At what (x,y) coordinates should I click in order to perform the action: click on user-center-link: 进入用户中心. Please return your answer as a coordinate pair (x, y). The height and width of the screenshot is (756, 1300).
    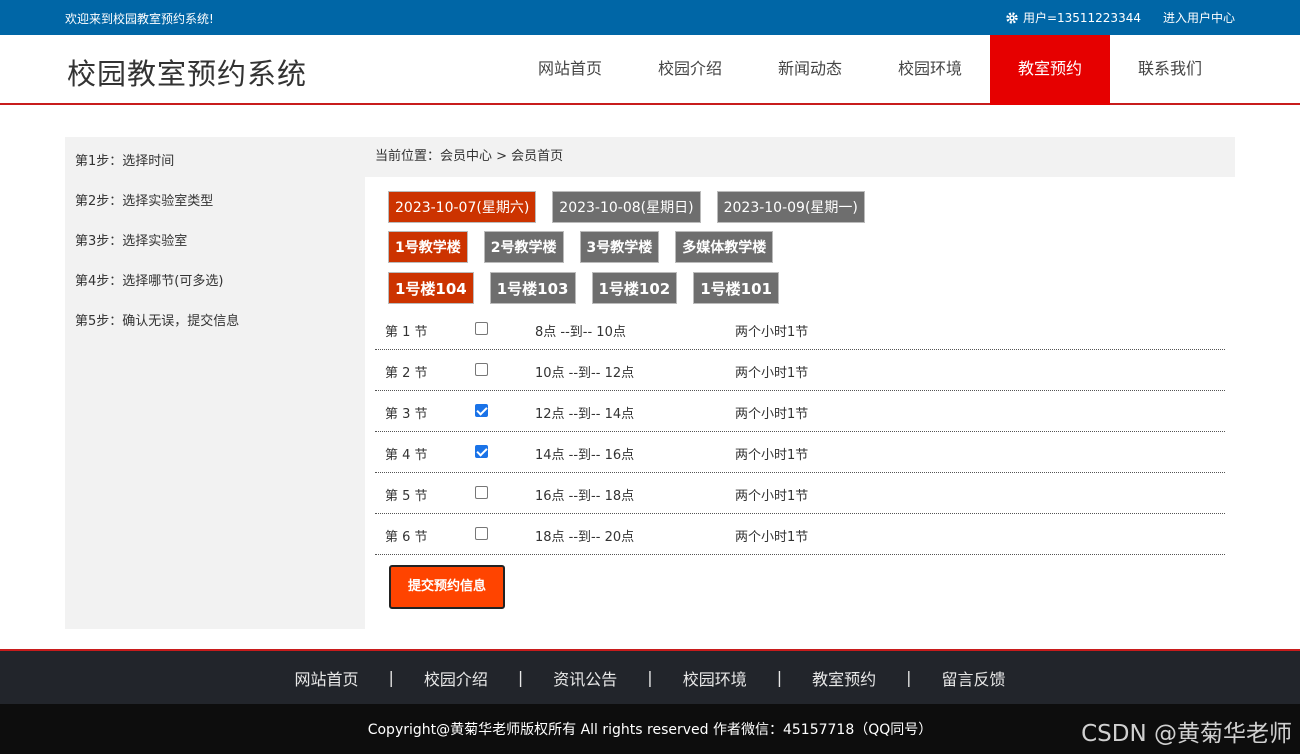
    Looking at the image, I should click on (1199, 17).